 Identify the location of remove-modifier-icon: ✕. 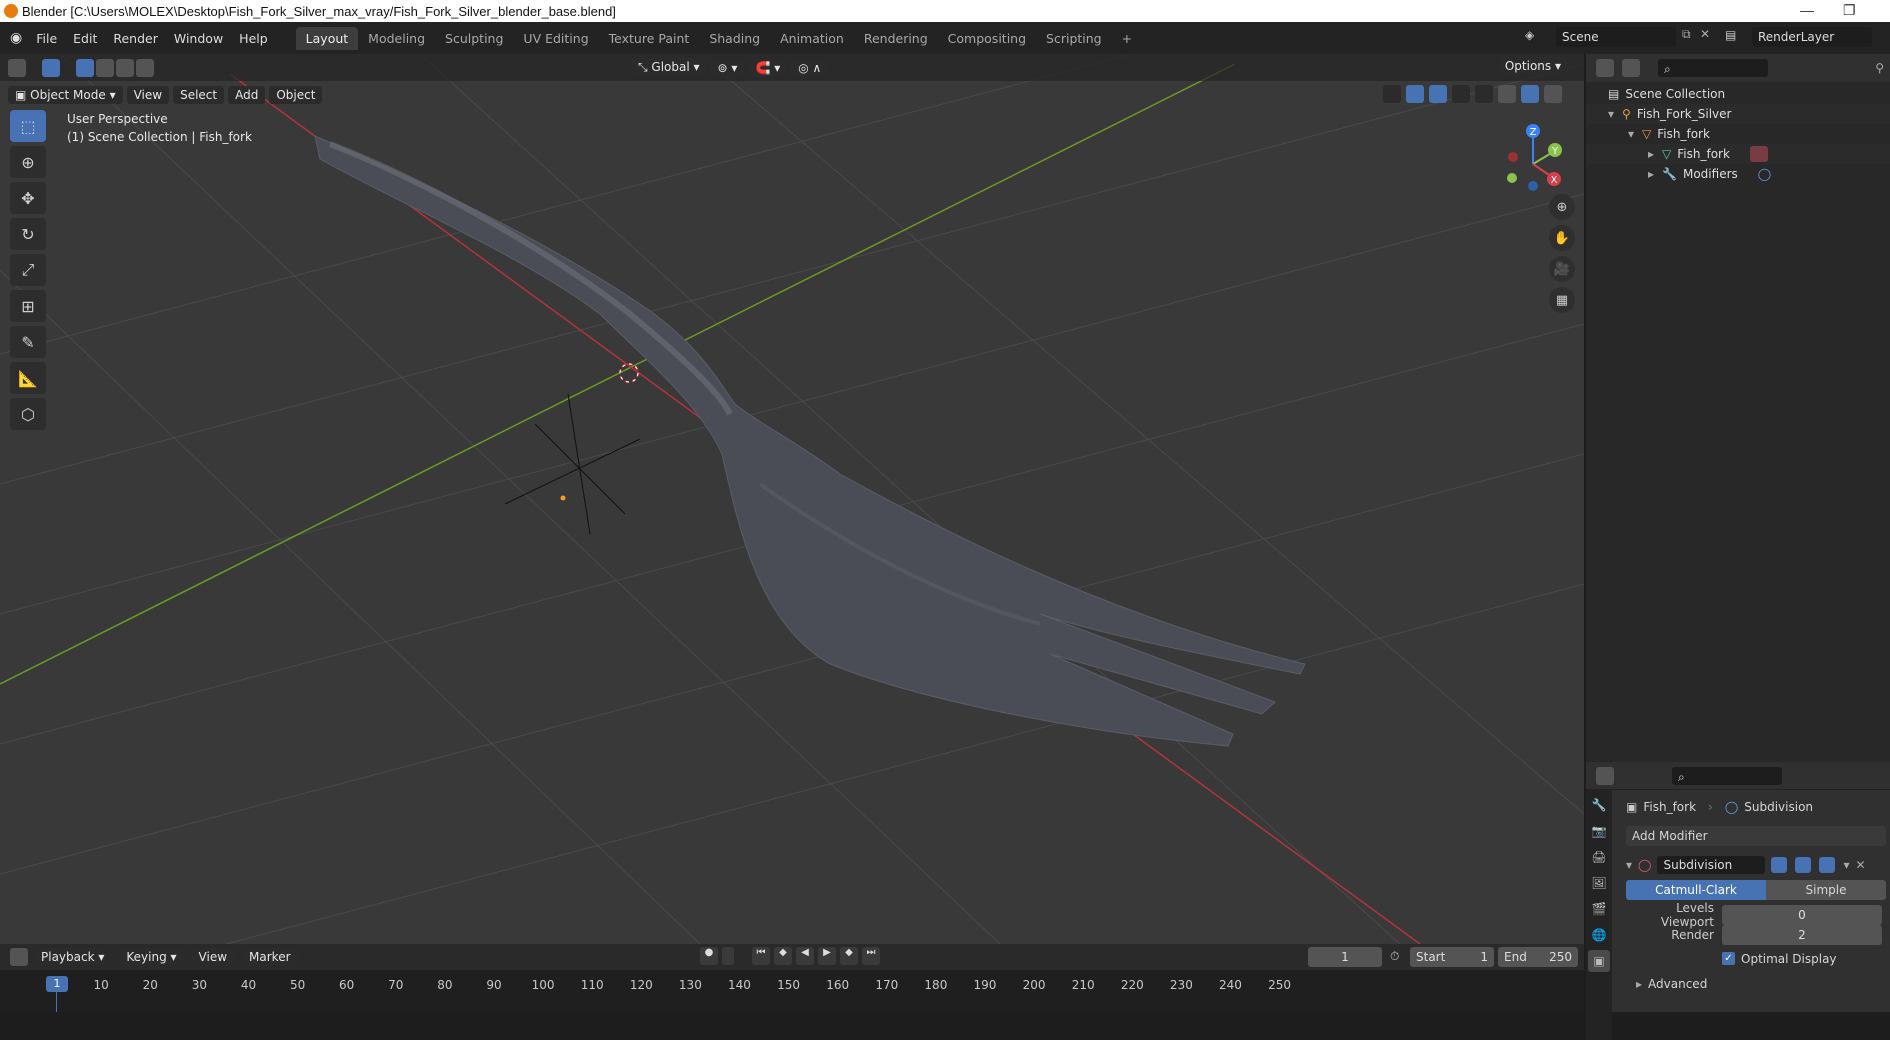
(1861, 865).